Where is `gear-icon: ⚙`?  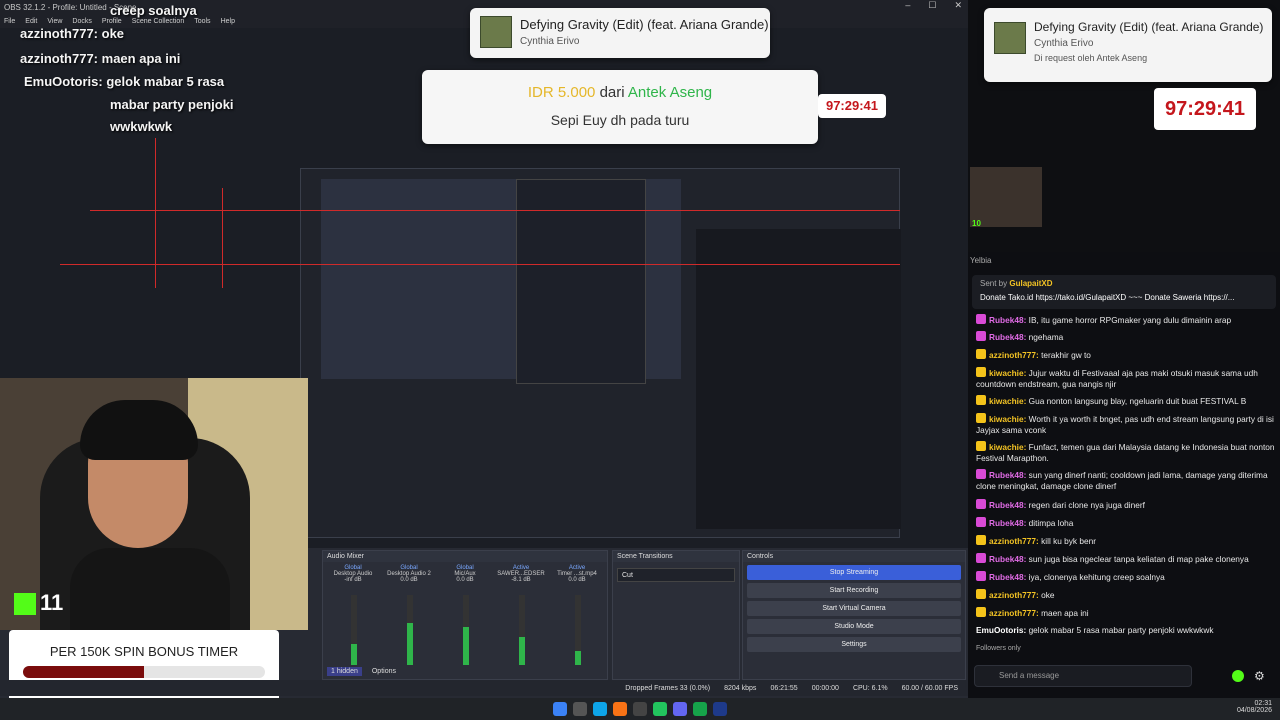
gear-icon: ⚙ is located at coordinates (1259, 676).